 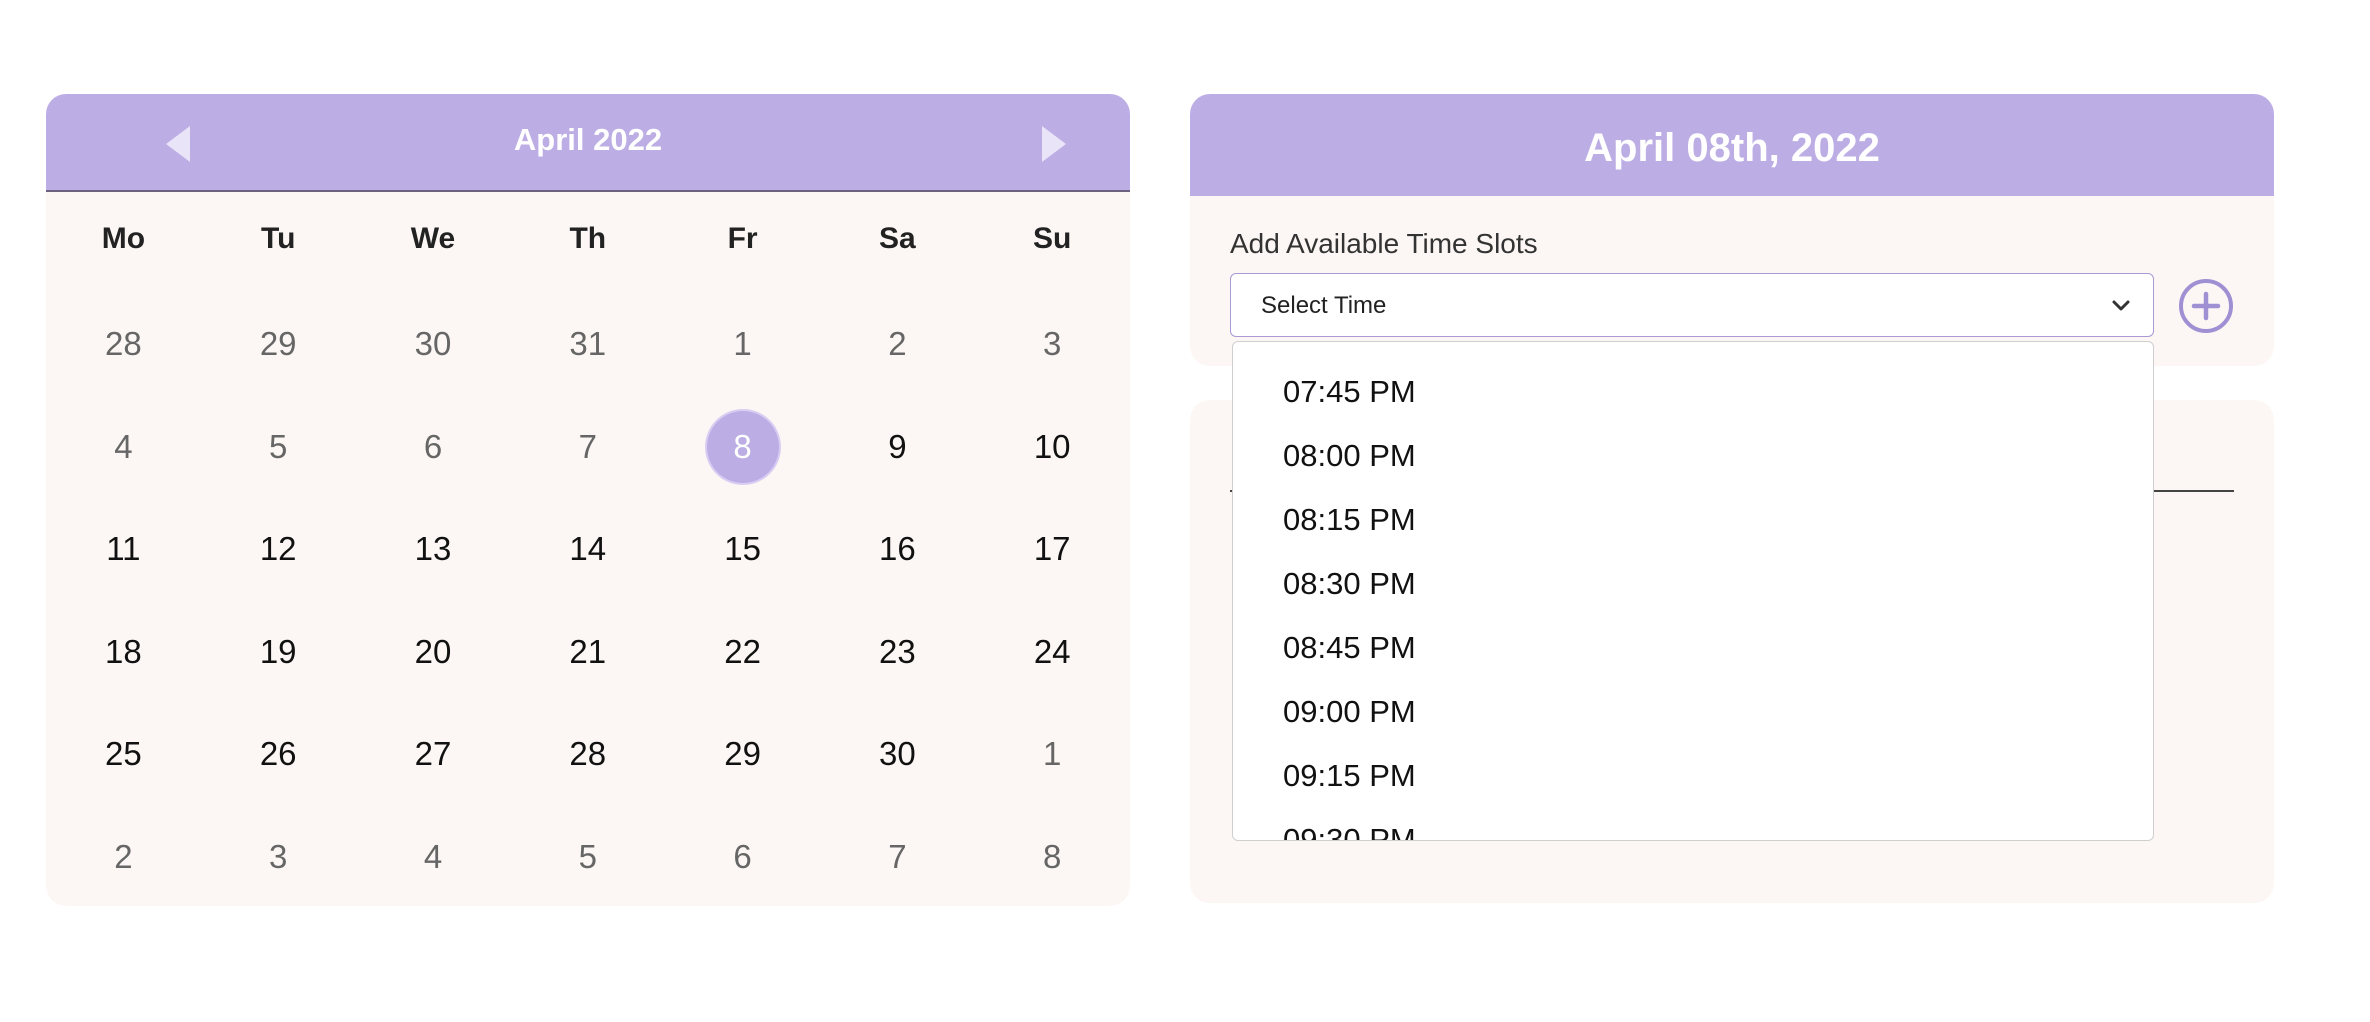 I want to click on calendar-day: 8, so click(x=1052, y=856).